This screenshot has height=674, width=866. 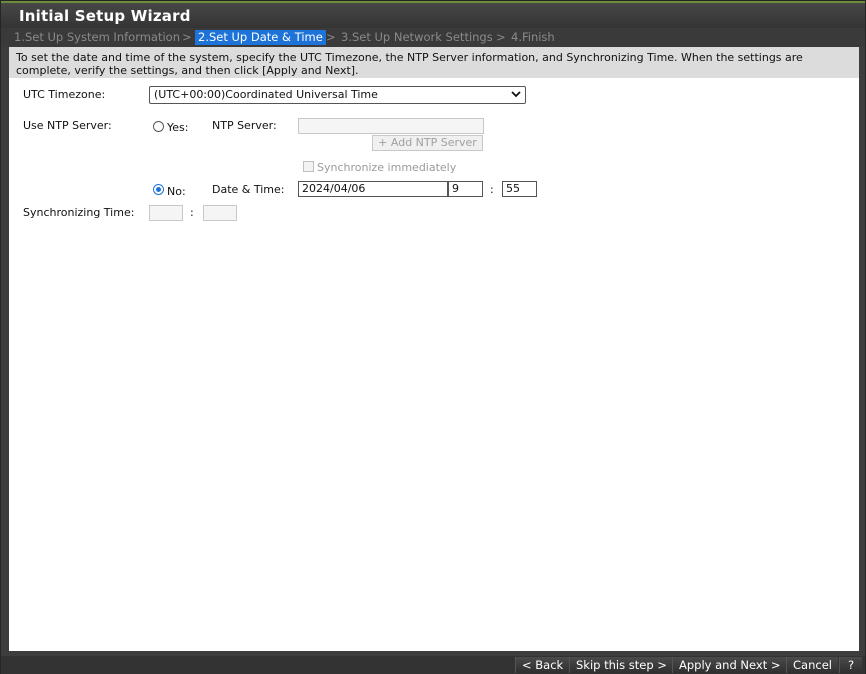 I want to click on utc-timezone-select: (UTC+00:00)Coordinated Universal Time, so click(x=337, y=95).